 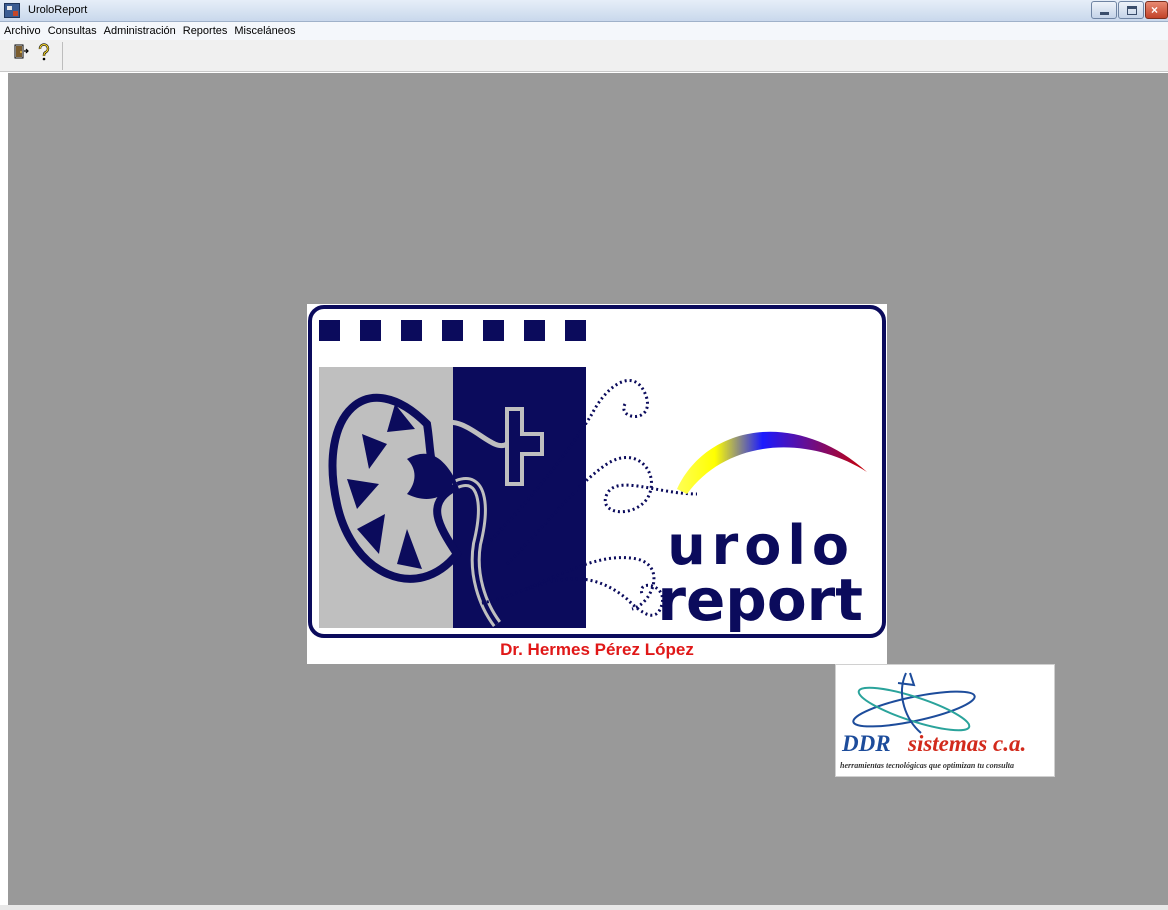 I want to click on status-bar, so click(x=584, y=907).